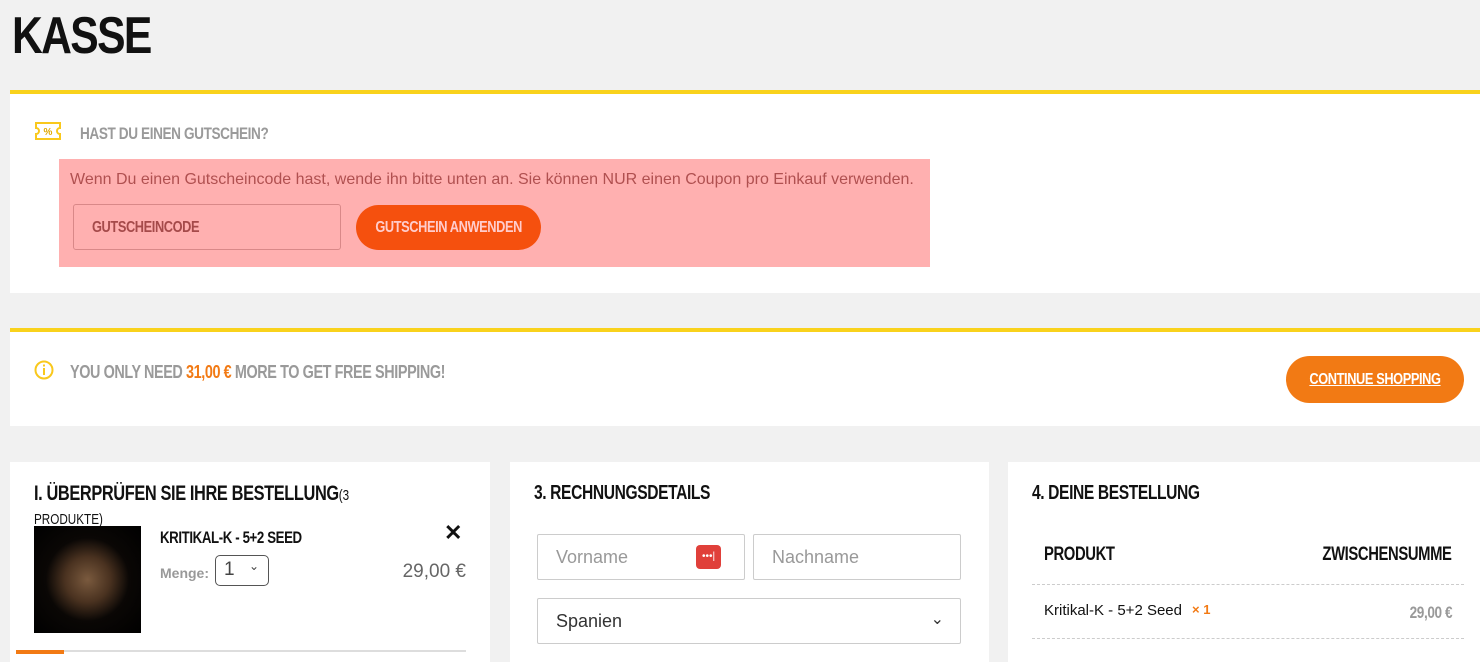 Image resolution: width=1480 pixels, height=662 pixels. Describe the element at coordinates (453, 533) in the screenshot. I see `remove-item-icon: ✕` at that location.